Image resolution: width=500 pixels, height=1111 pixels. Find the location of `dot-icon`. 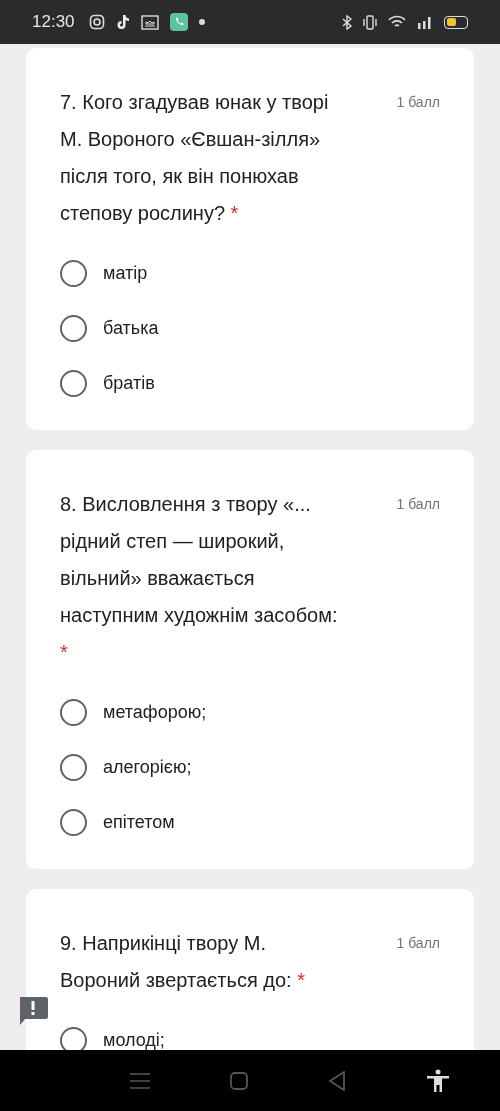

dot-icon is located at coordinates (201, 22).